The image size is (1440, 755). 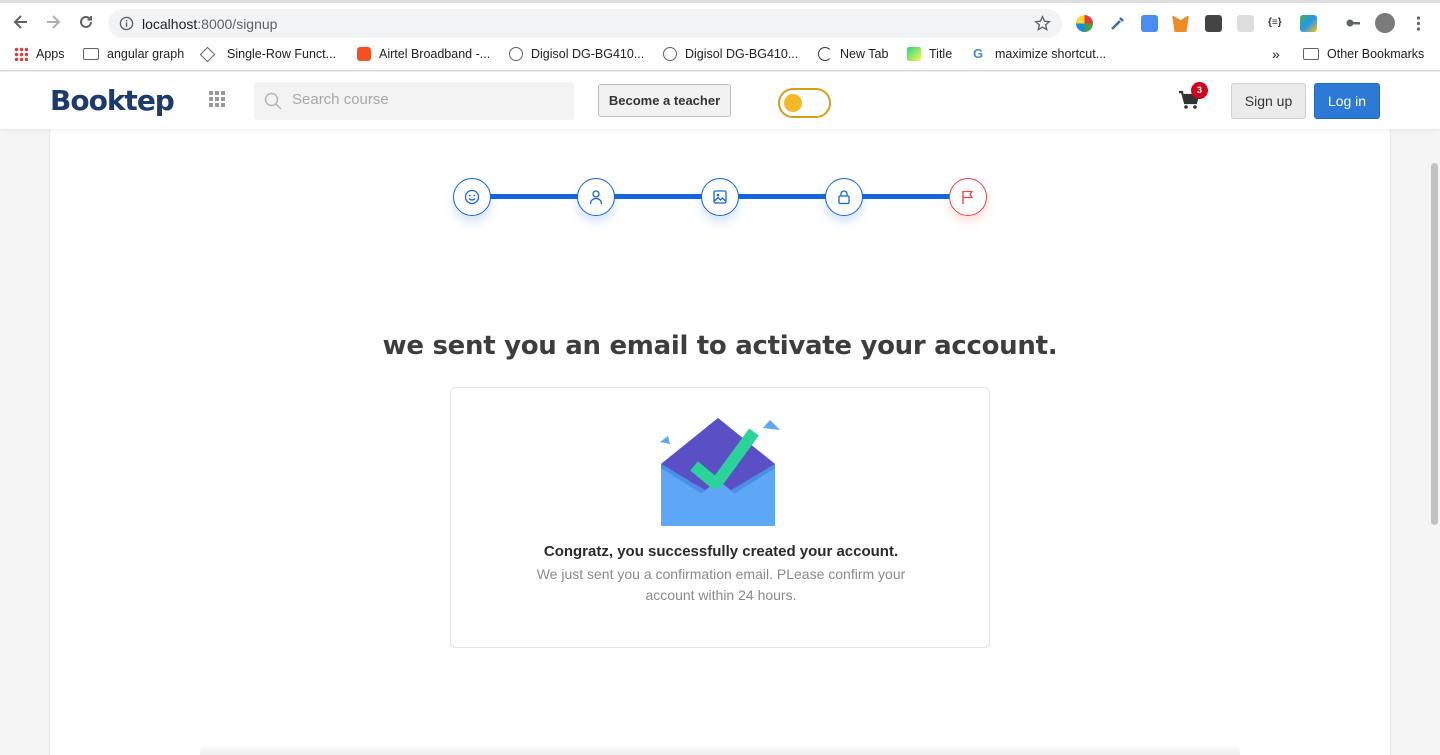 What do you see at coordinates (1180, 23) in the screenshot?
I see `metamask-icon` at bounding box center [1180, 23].